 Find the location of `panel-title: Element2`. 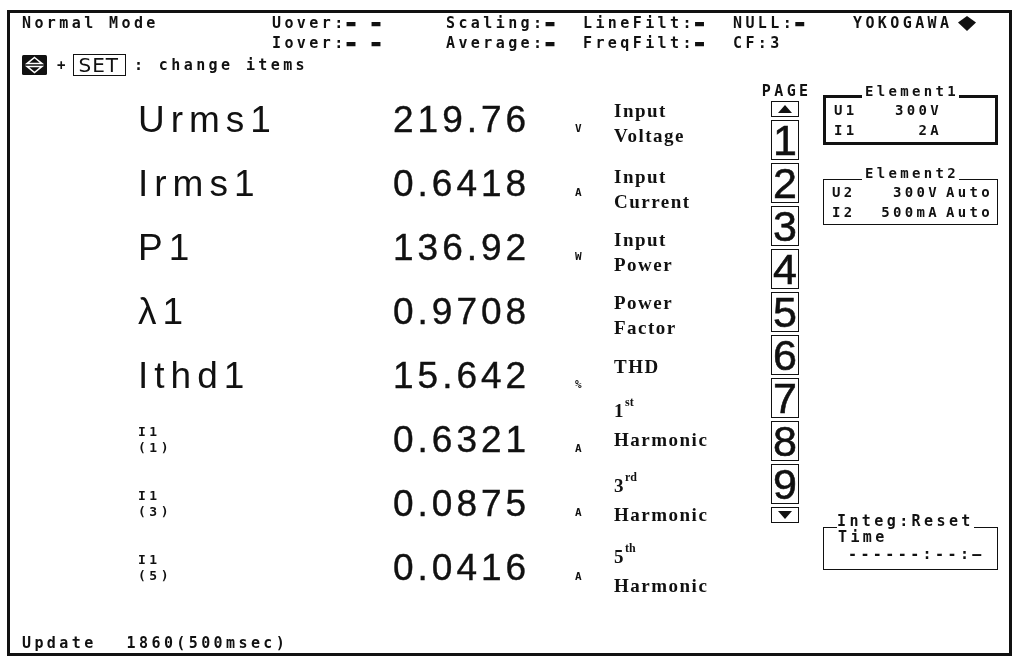

panel-title: Element2 is located at coordinates (911, 173).